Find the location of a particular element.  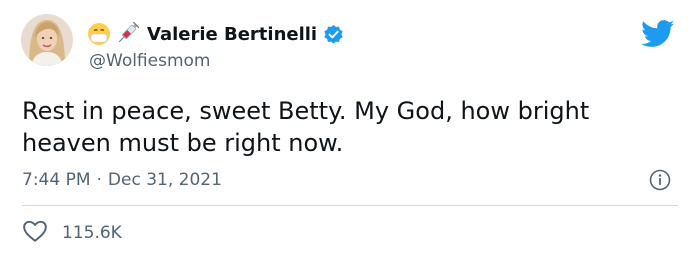

tweet-timestamp: 7:44 PM · Dec 31, 2021 is located at coordinates (122, 180).